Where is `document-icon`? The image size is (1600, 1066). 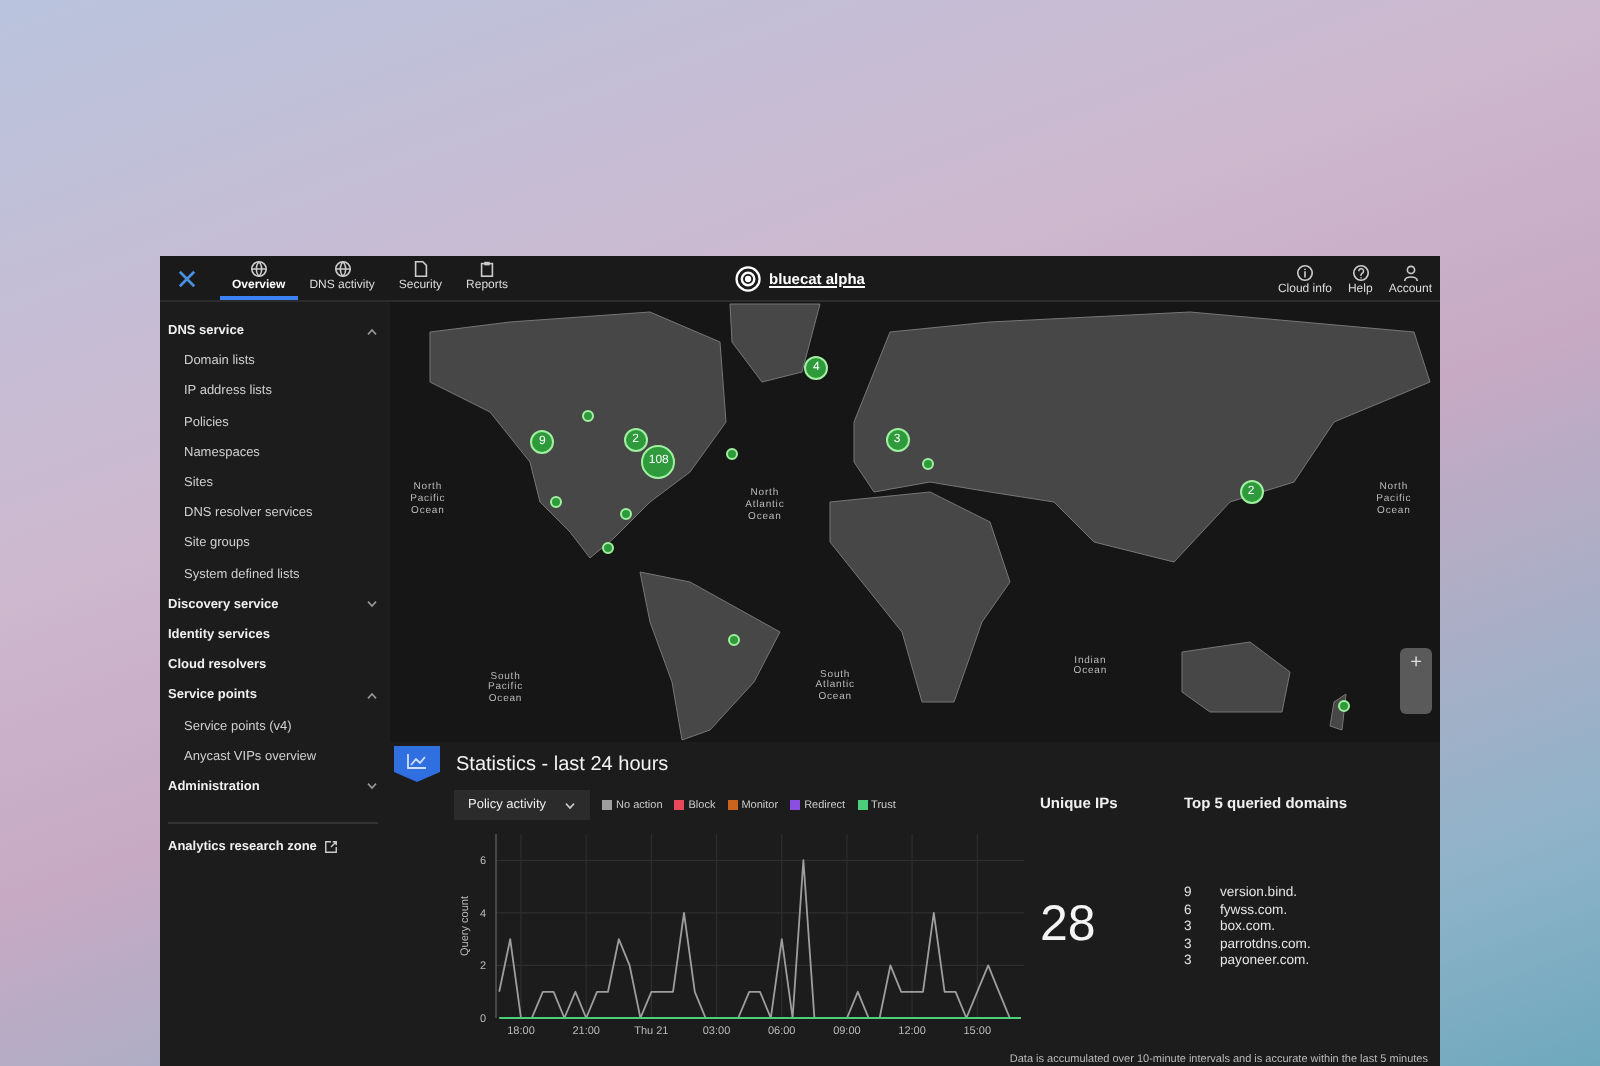 document-icon is located at coordinates (420, 269).